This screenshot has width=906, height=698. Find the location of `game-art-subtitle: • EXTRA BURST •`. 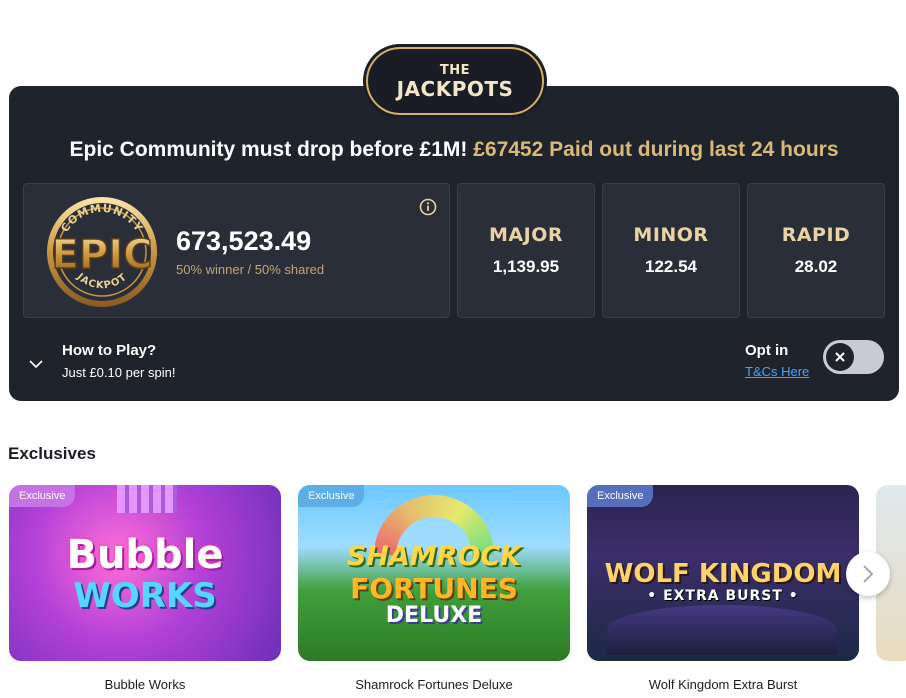

game-art-subtitle: • EXTRA BURST • is located at coordinates (723, 596).